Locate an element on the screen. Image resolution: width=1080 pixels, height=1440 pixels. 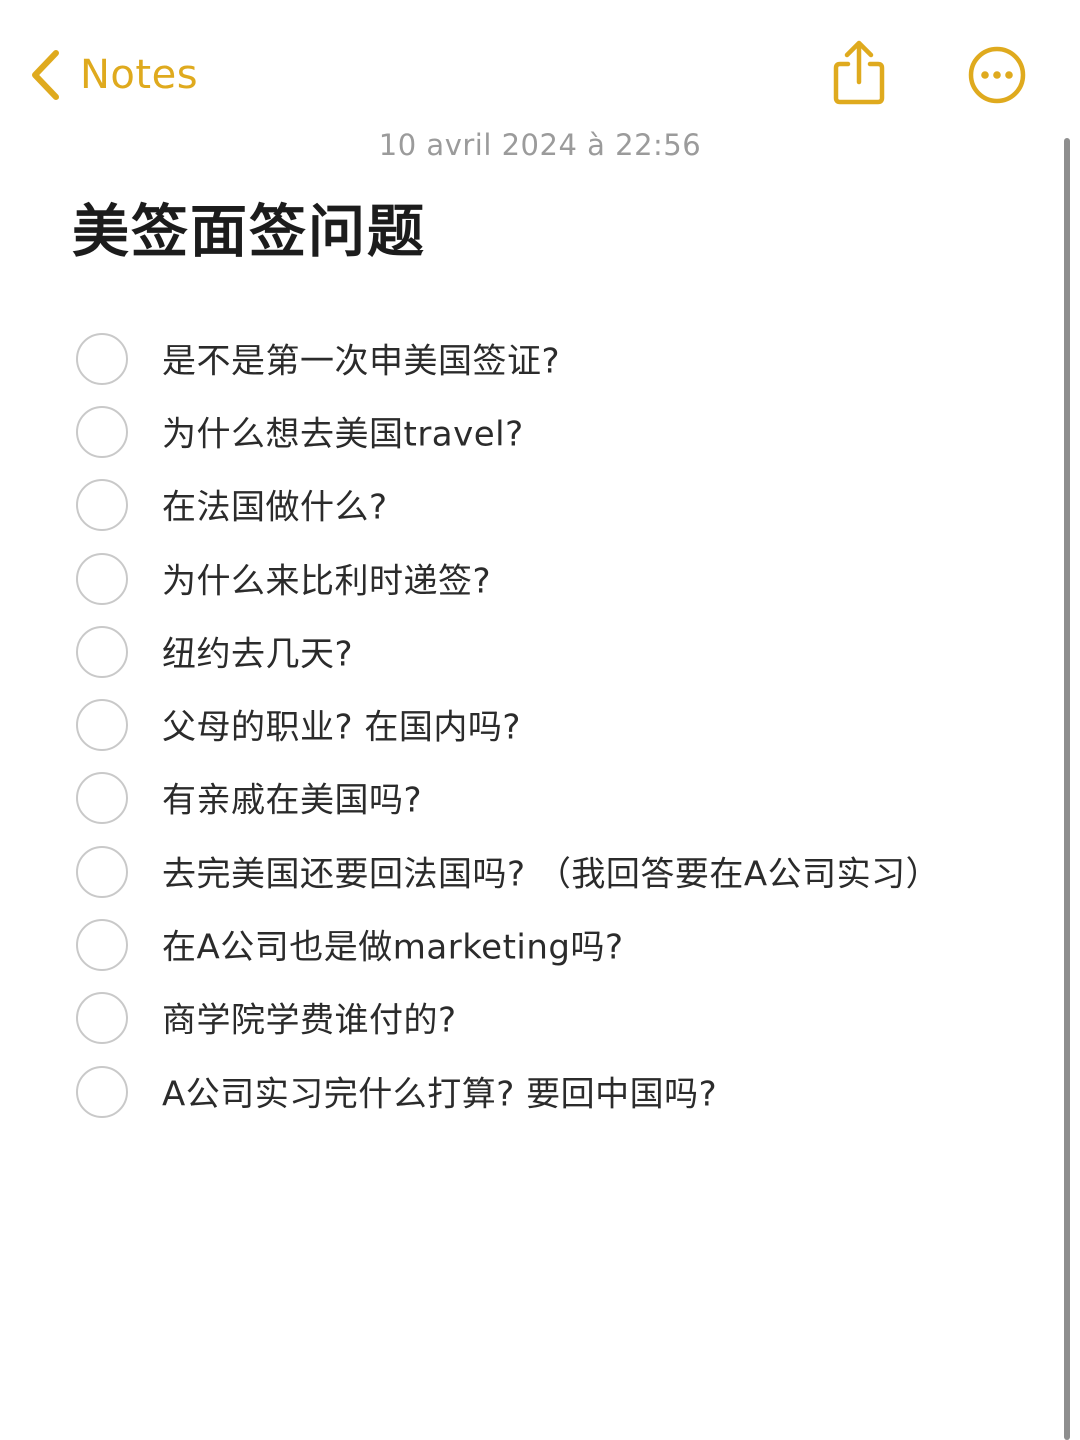
checklist-item: 为什么想去美国travel? is located at coordinates (530, 431).